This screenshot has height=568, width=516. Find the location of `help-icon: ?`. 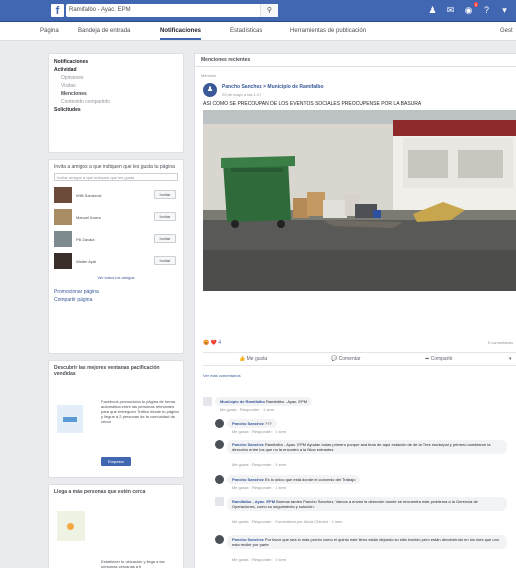

help-icon: ? is located at coordinates (486, 10).